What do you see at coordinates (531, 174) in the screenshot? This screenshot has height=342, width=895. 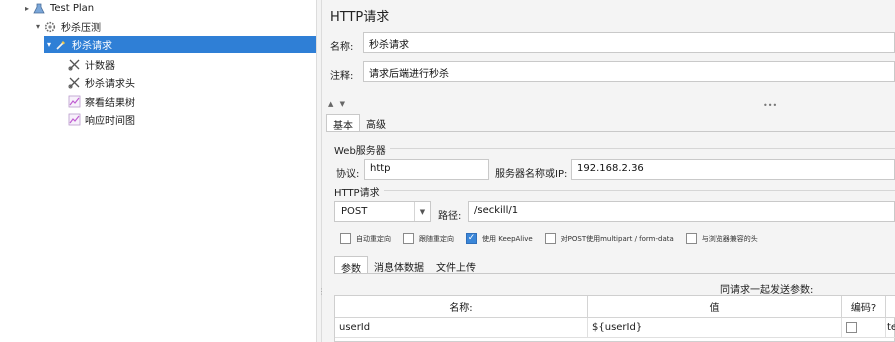 I see `server-label: 服务器名称或IP:` at bounding box center [531, 174].